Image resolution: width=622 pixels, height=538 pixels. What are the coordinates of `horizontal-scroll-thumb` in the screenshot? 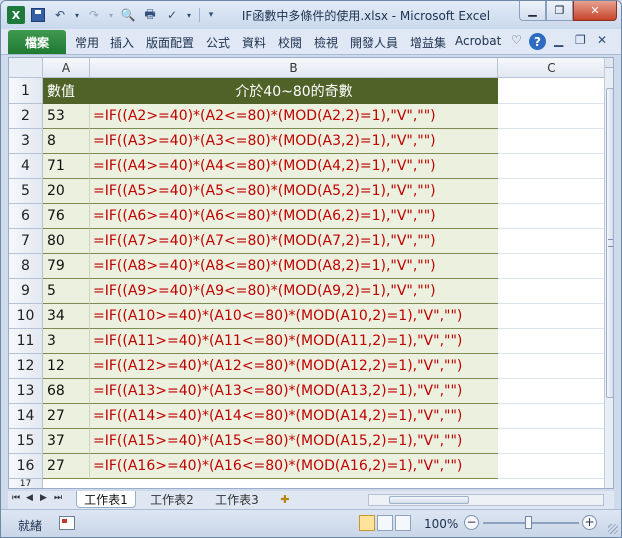 It's located at (429, 500).